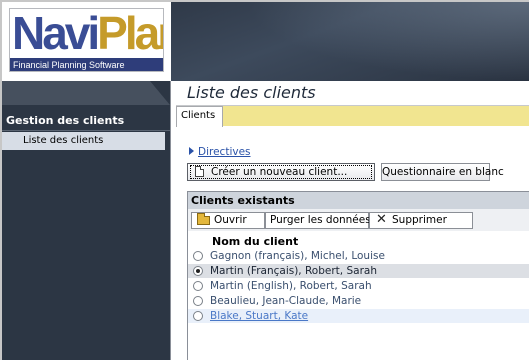 This screenshot has height=360, width=529. I want to click on panel-toolbar: Ouvrir Purger les données... ✕ Supprimer, so click(358, 220).